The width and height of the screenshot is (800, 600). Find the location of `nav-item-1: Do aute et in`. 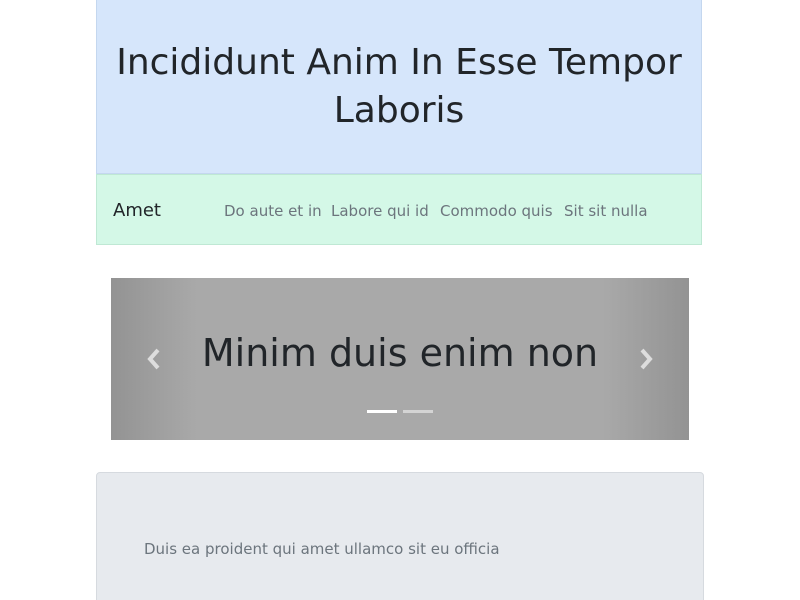

nav-item-1: Do aute et in is located at coordinates (273, 211).